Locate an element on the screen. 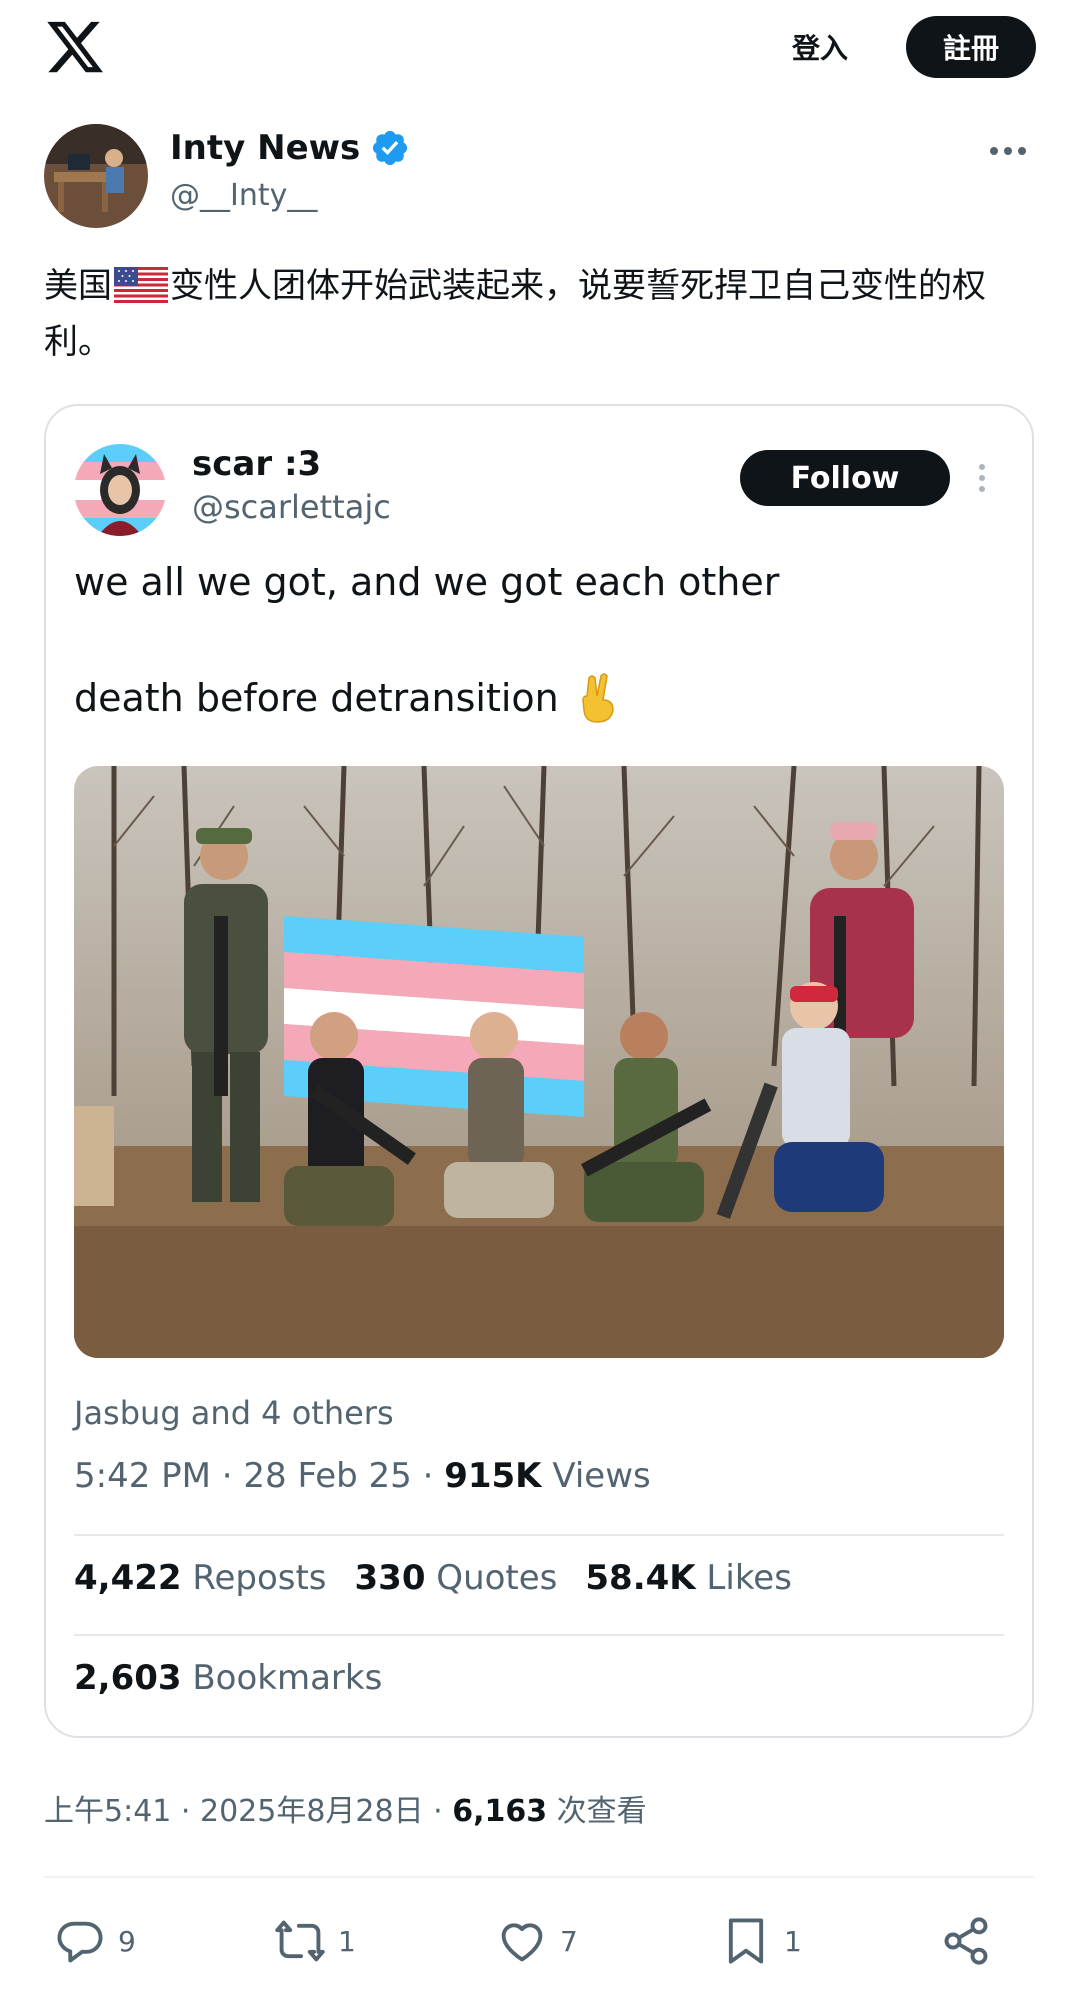 Image resolution: width=1080 pixels, height=2014 pixels. quoted-meta: 5:42 PM · 28 Feb 25 · 915K Views is located at coordinates (362, 1476).